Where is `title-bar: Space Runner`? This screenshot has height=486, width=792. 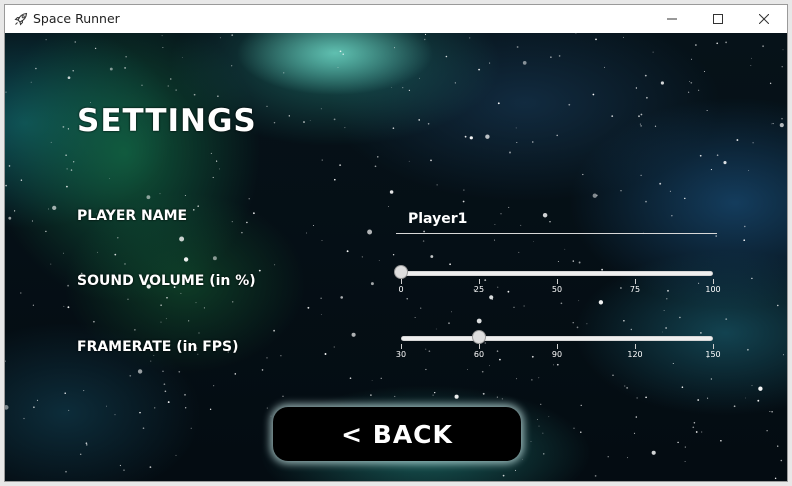 title-bar: Space Runner is located at coordinates (396, 19).